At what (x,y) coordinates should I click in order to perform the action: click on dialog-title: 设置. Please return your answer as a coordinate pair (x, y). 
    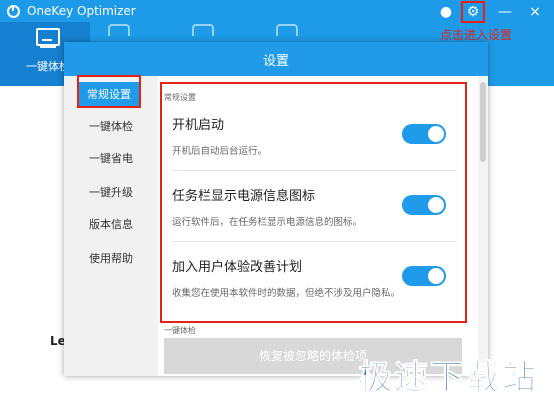
    Looking at the image, I should click on (275, 61).